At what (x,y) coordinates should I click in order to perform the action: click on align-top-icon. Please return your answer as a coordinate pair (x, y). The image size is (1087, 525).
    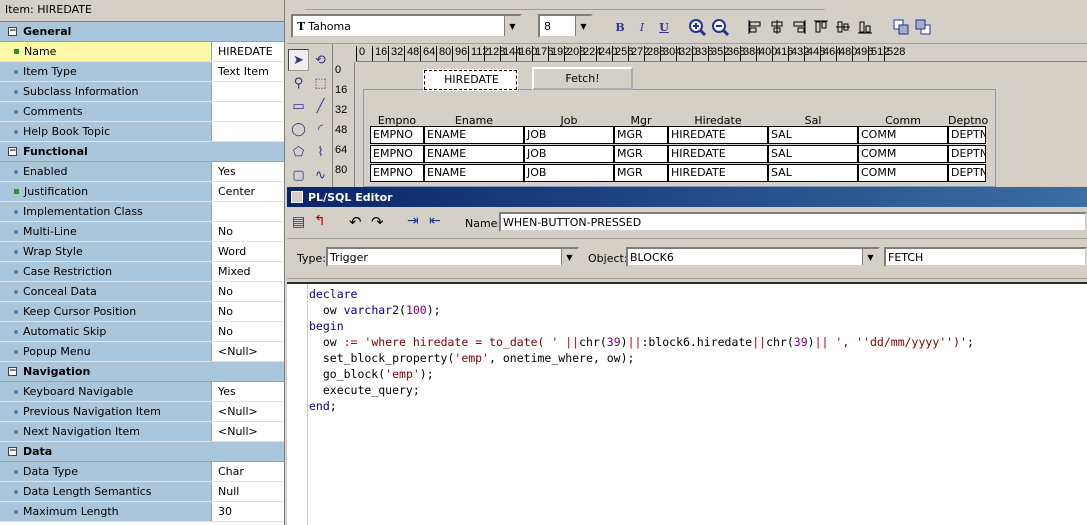
    Looking at the image, I should click on (821, 27).